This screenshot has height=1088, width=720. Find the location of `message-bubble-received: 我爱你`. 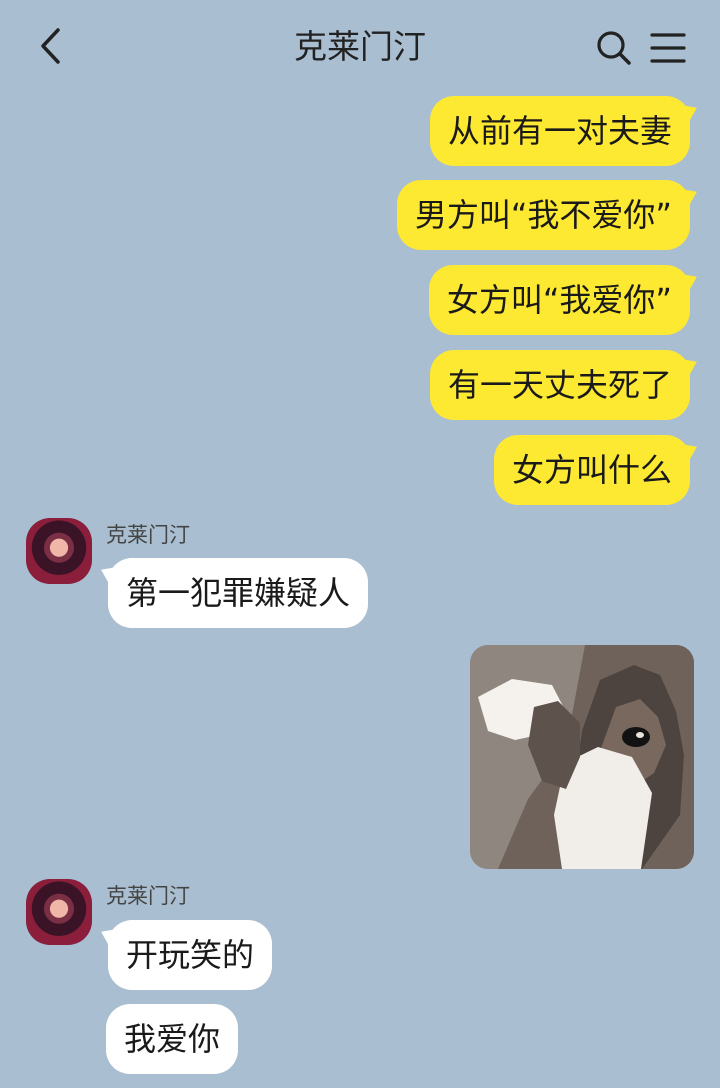

message-bubble-received: 我爱你 is located at coordinates (172, 1039).